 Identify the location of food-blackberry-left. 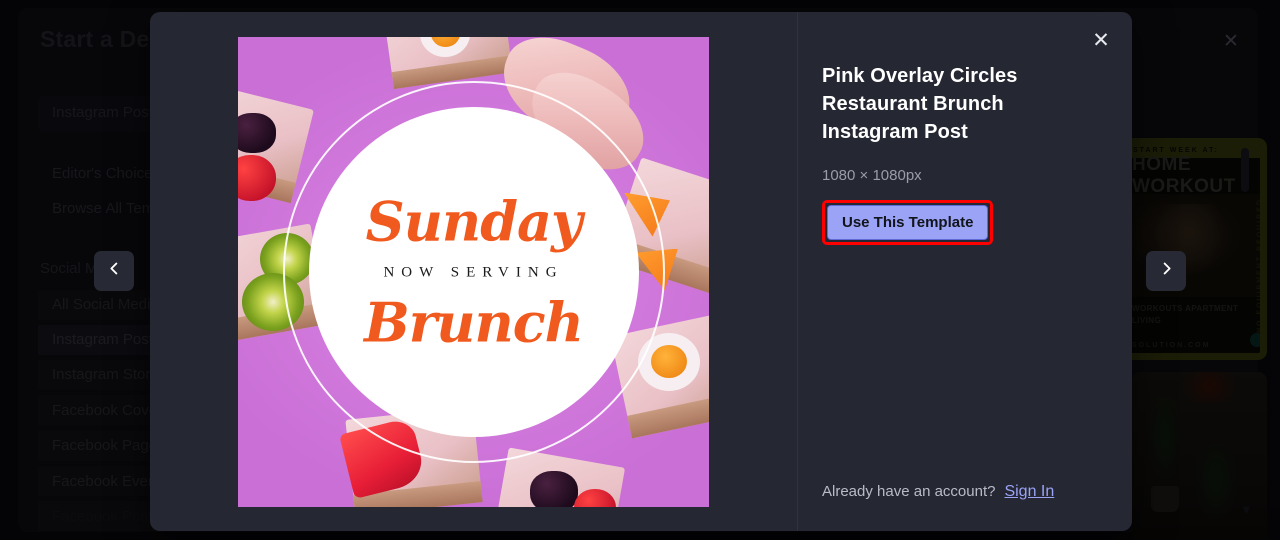
(257, 132).